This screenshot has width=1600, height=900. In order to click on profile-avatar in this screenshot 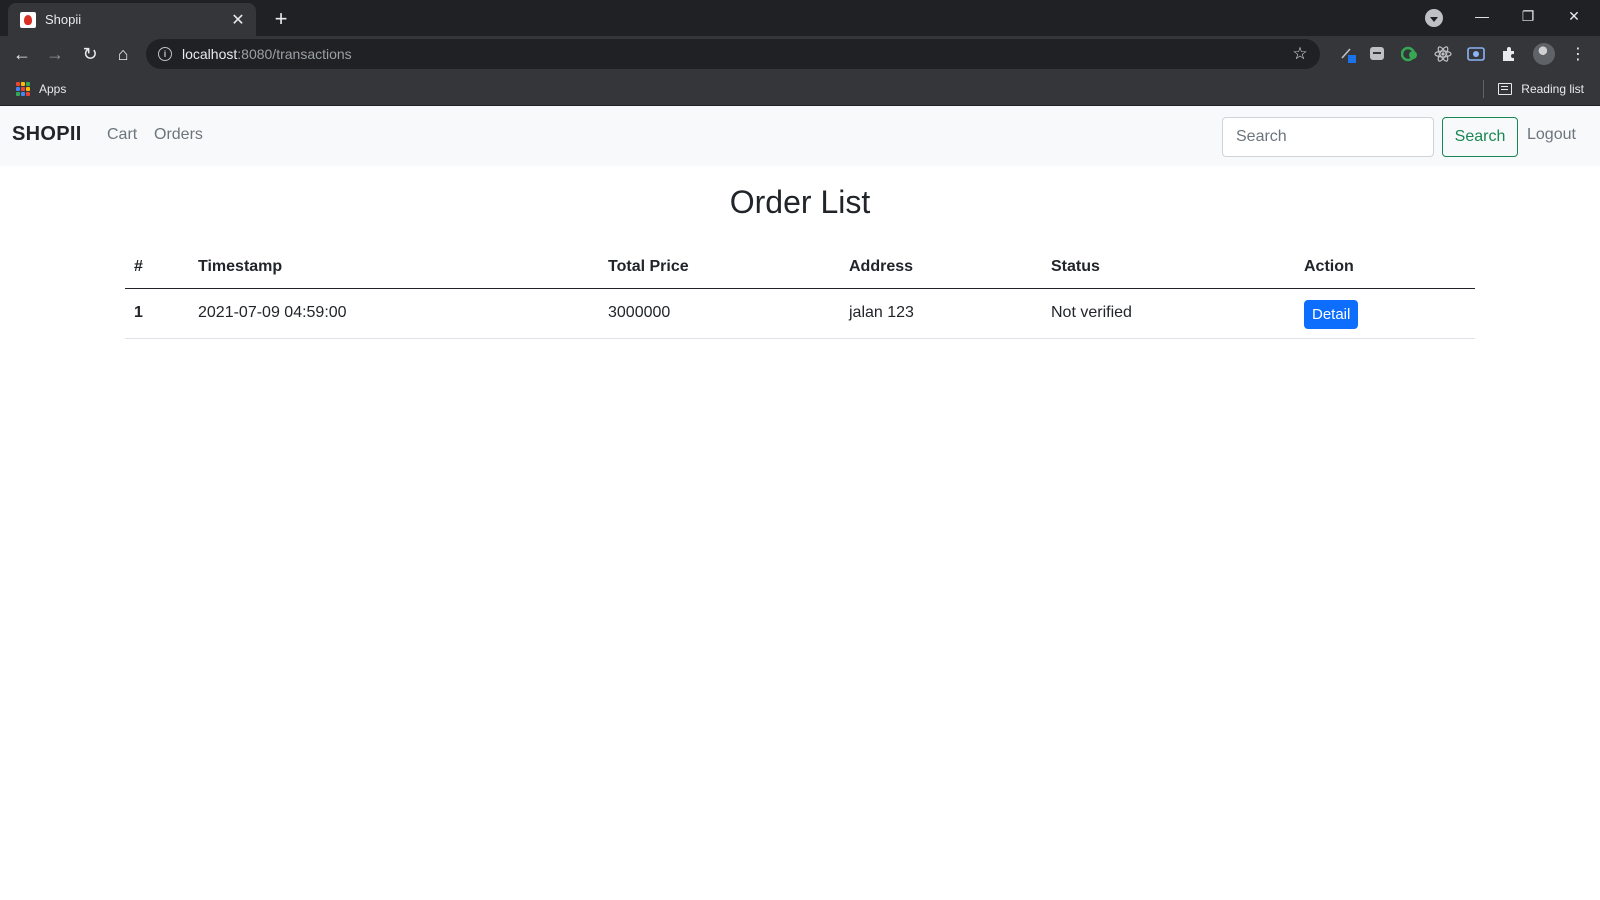, I will do `click(1544, 54)`.